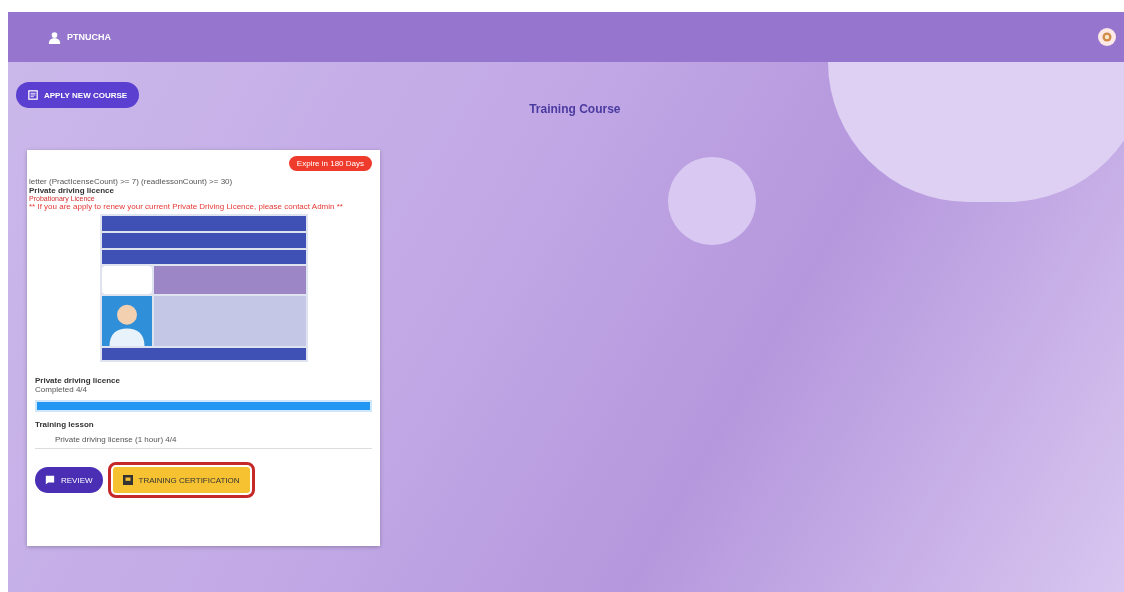 This screenshot has width=1124, height=592. I want to click on certificate-icon, so click(127, 480).